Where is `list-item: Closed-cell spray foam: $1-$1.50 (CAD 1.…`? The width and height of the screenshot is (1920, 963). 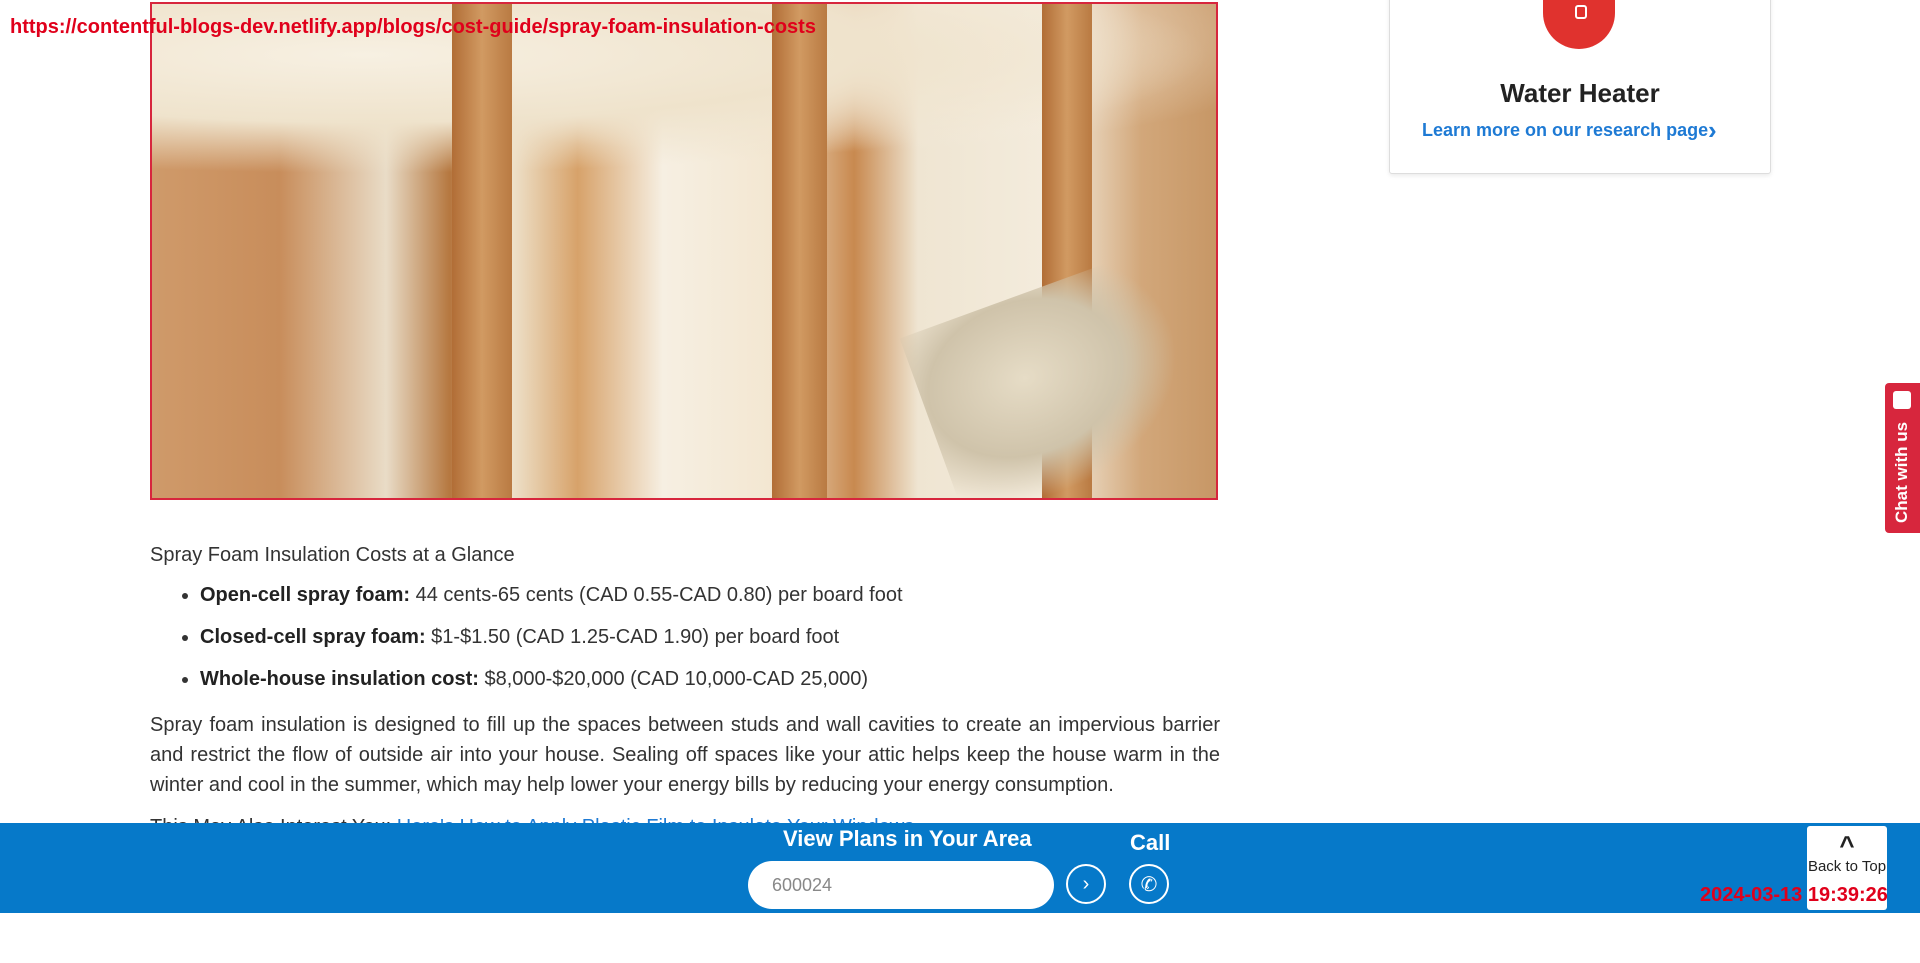
list-item: Closed-cell spray foam: $1-$1.50 (CAD 1.… is located at coordinates (710, 637).